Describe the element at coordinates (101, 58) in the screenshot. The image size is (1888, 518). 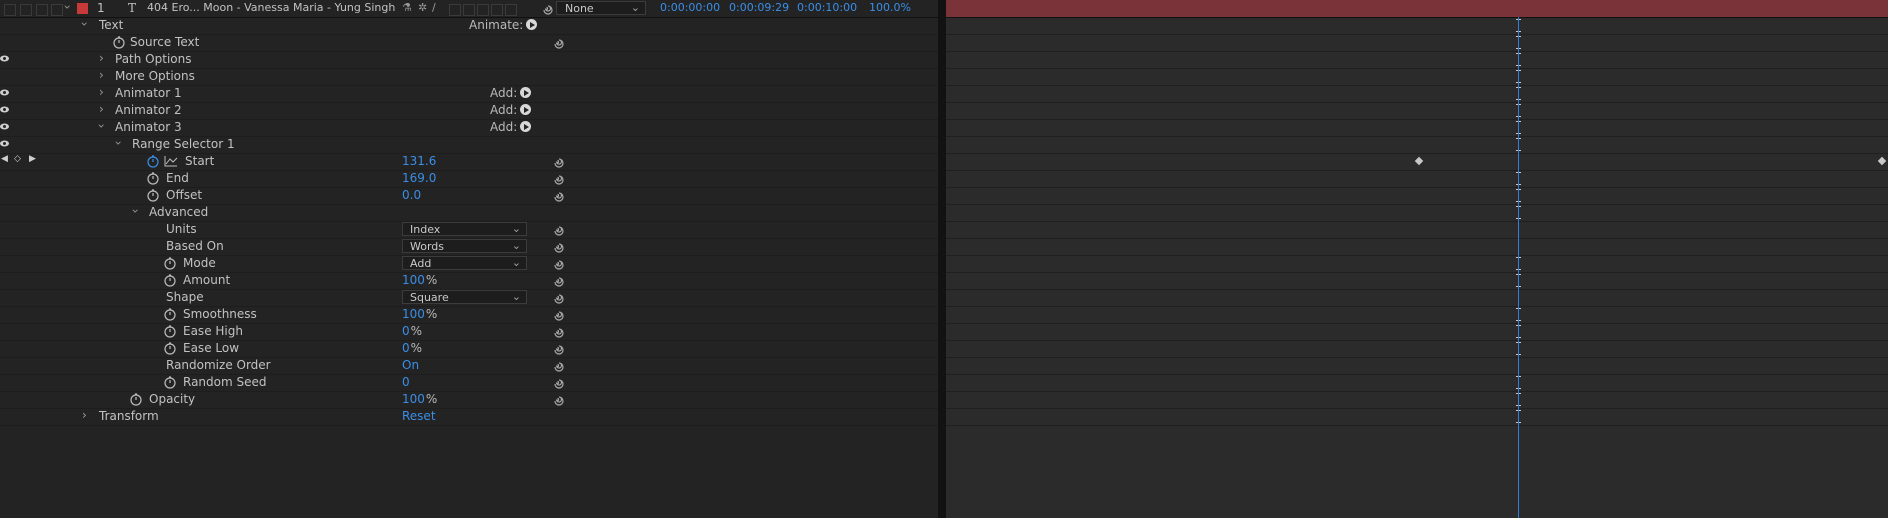
I see `path-options-chevron-icon: ›` at that location.